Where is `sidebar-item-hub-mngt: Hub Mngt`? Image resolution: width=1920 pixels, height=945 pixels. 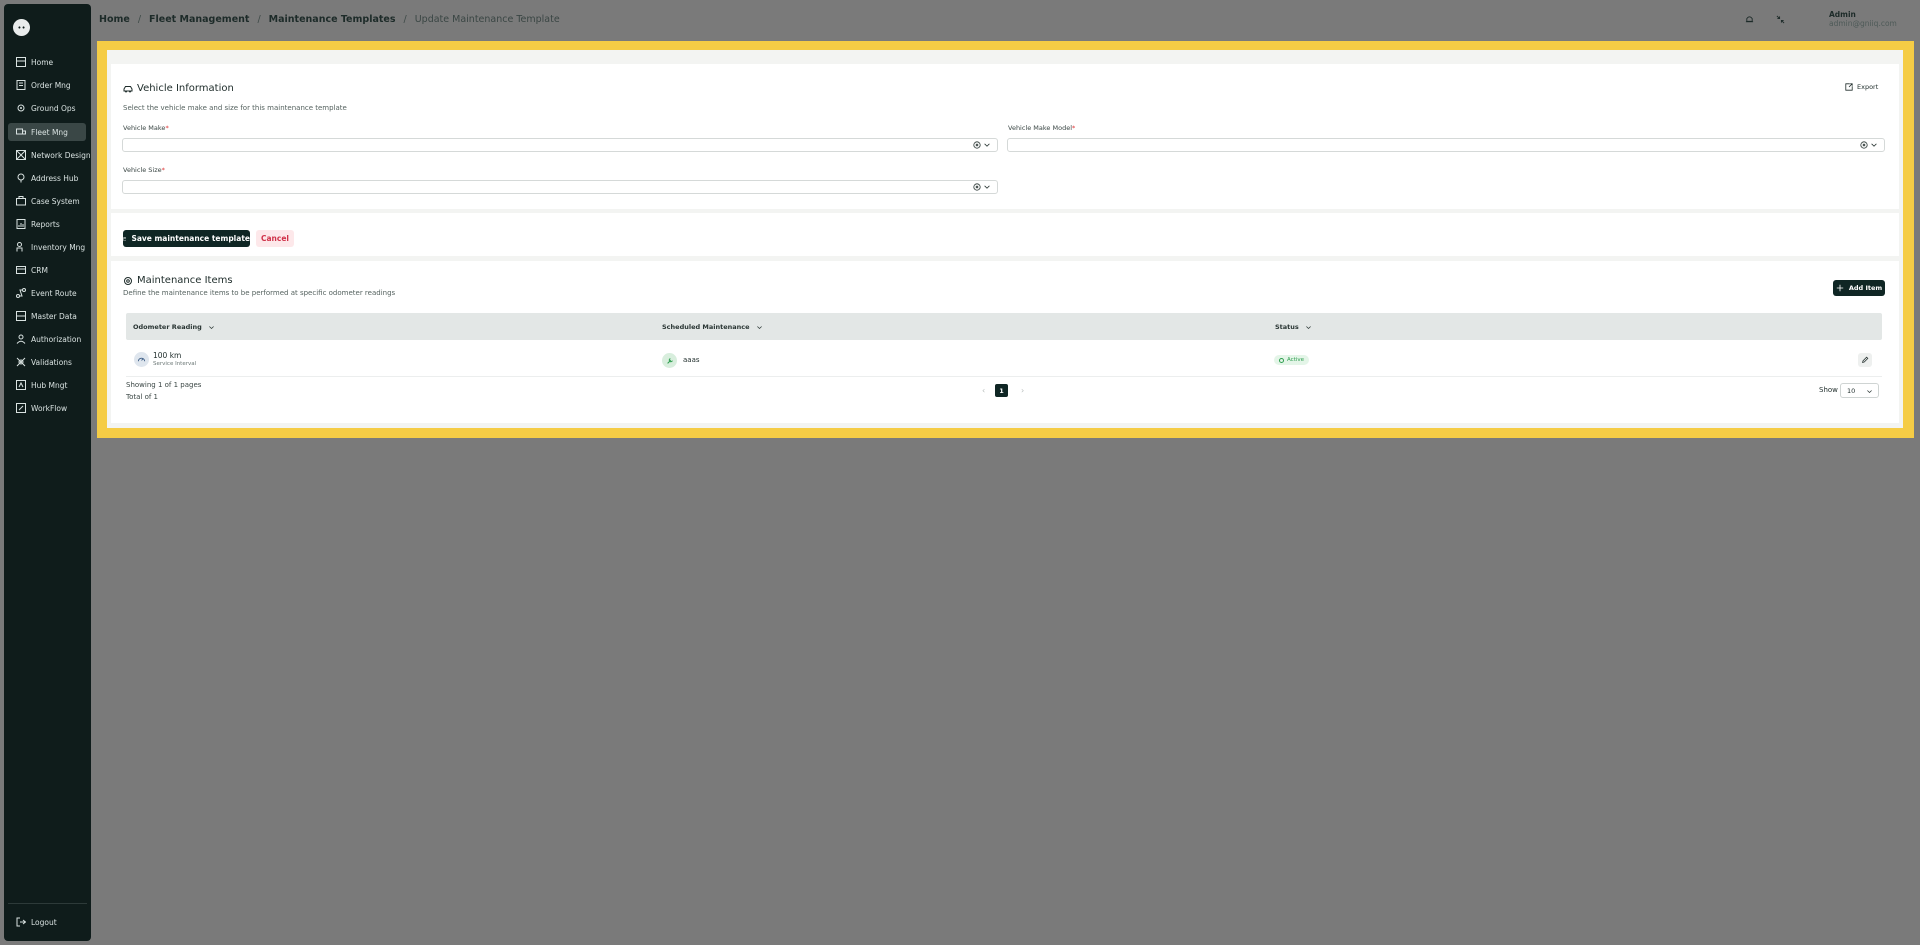
sidebar-item-hub-mngt: Hub Mngt is located at coordinates (47, 385).